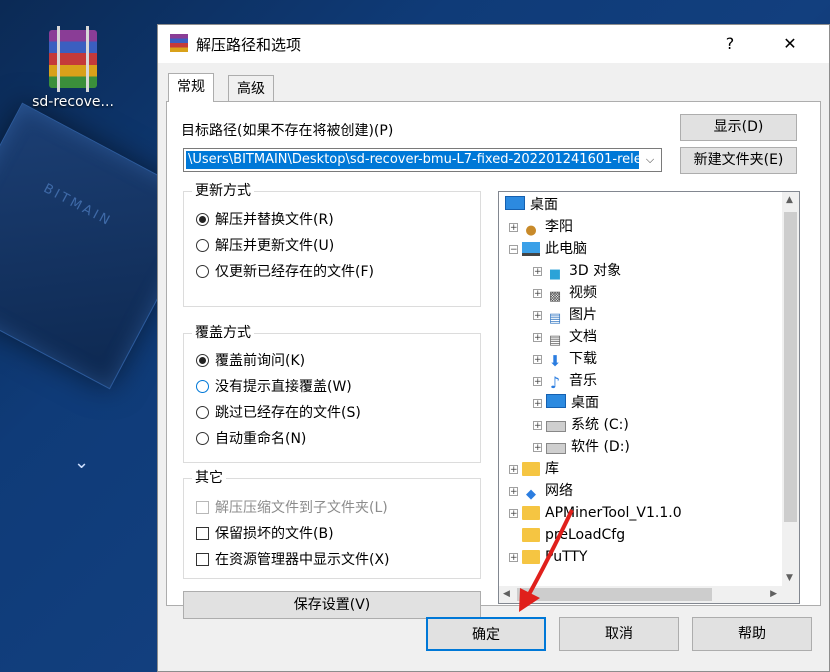 This screenshot has width=830, height=672. What do you see at coordinates (251, 439) in the screenshot?
I see `radio-auto-rename: 自动重命名(N)` at bounding box center [251, 439].